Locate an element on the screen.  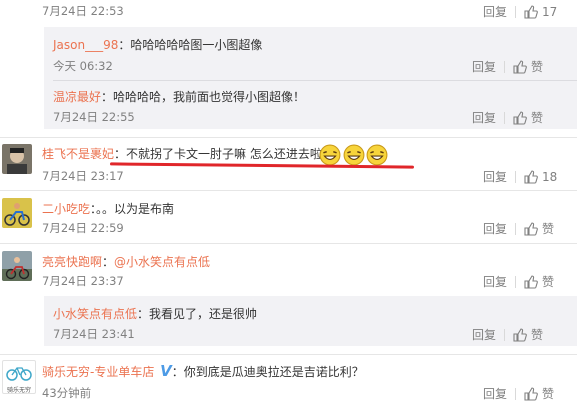
comment-username: 骑乐无穷-专业单车店 is located at coordinates (98, 372).